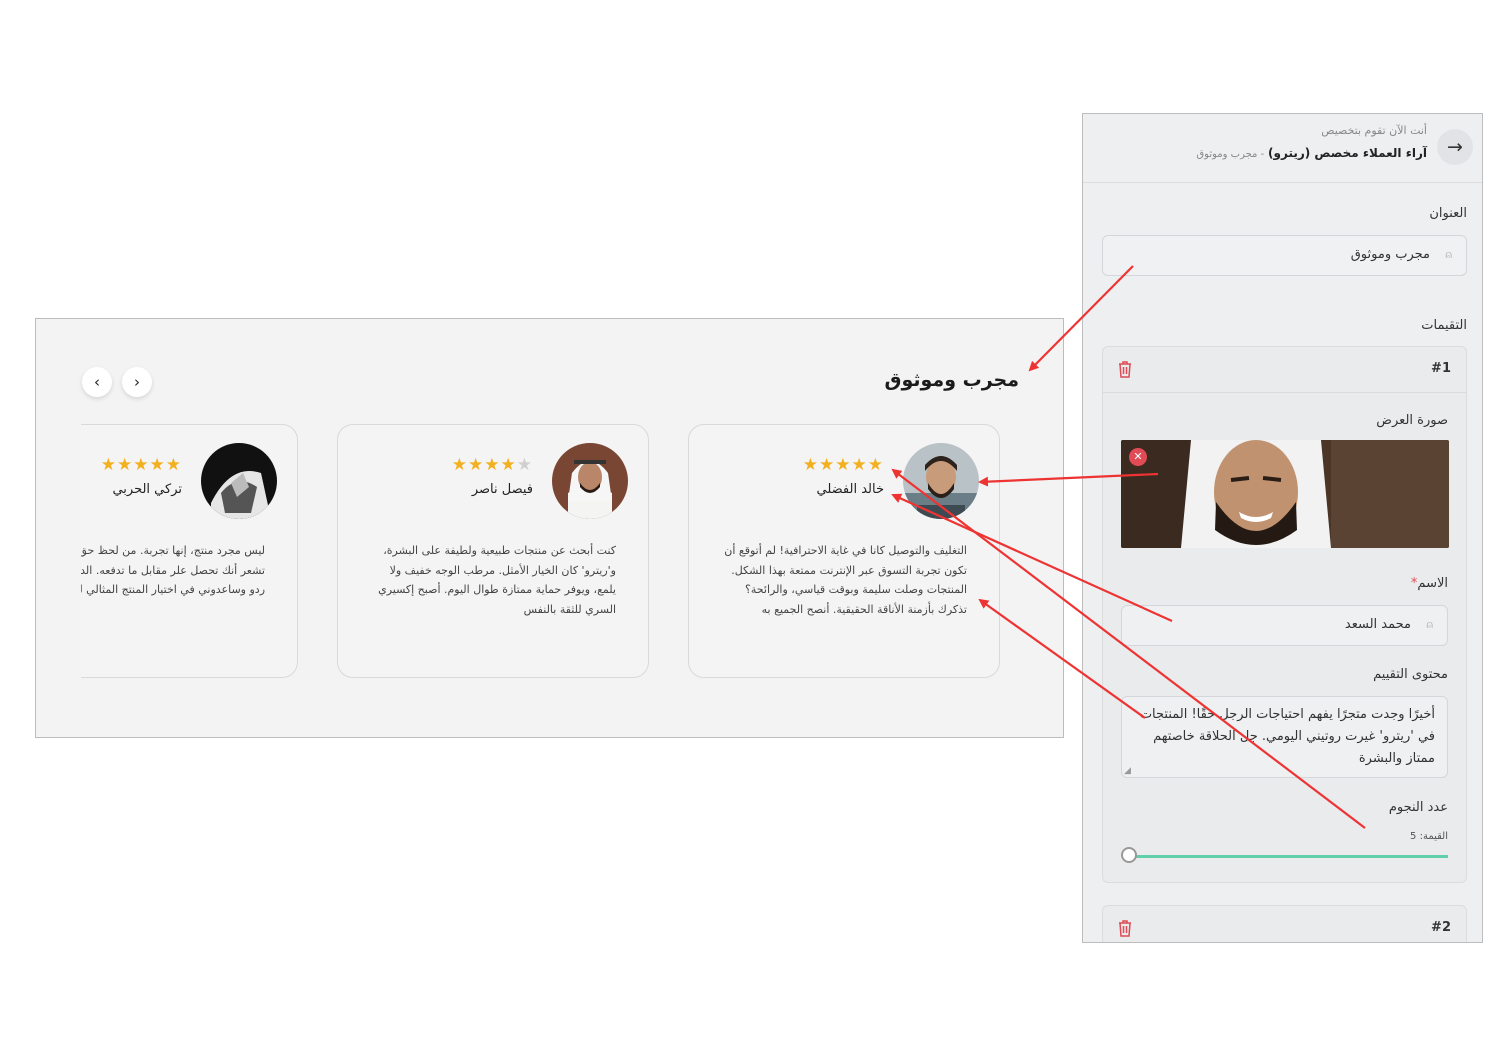 This screenshot has width=1500, height=1057. What do you see at coordinates (850, 489) in the screenshot?
I see `reviewer-name: خالد الفضلي` at bounding box center [850, 489].